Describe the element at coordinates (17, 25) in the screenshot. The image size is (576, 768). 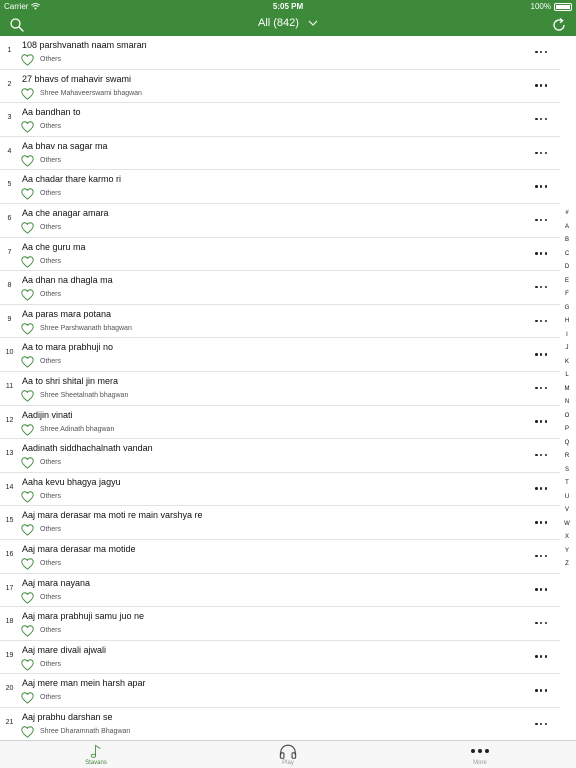
I see `search-icon` at that location.